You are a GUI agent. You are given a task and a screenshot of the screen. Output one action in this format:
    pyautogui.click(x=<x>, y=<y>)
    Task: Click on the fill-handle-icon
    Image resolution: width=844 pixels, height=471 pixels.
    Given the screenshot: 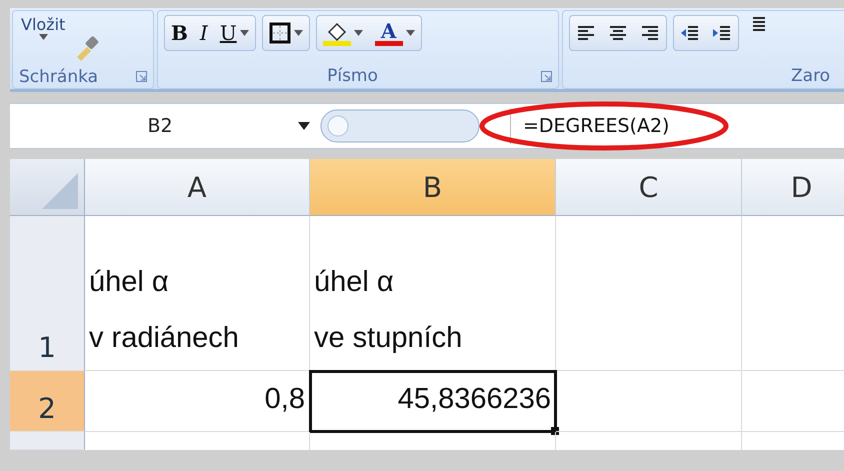 What is the action you would take?
    pyautogui.click(x=555, y=431)
    